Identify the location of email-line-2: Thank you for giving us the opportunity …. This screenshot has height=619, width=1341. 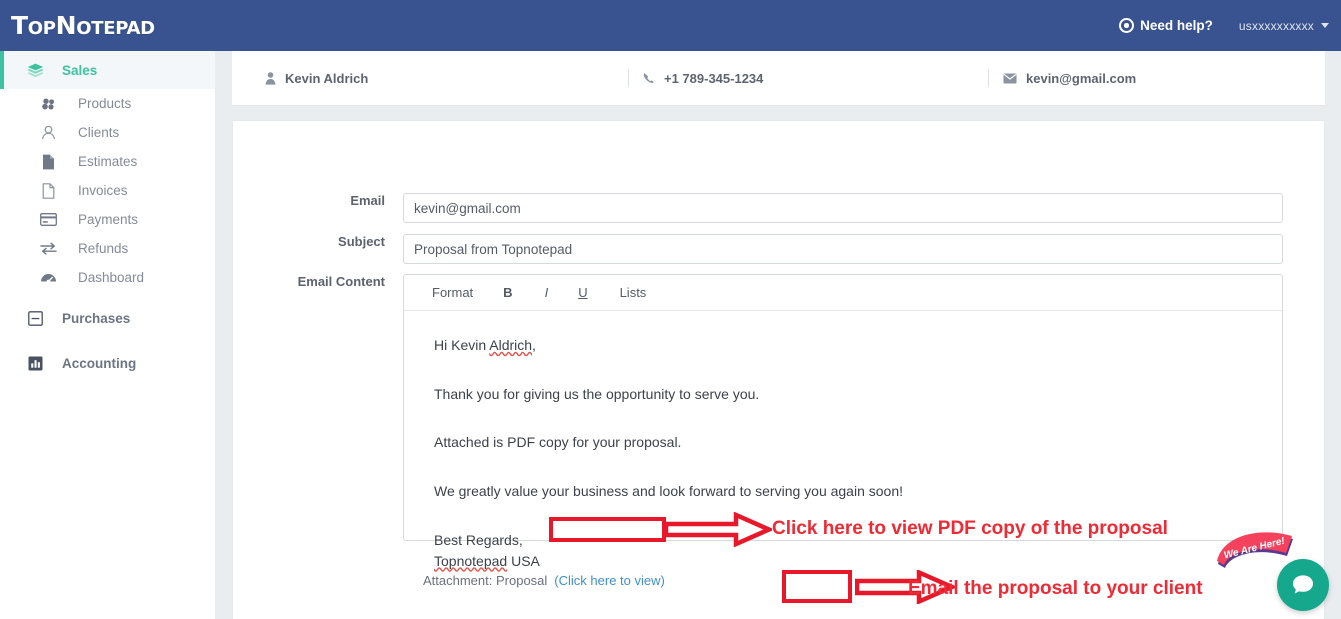
(597, 393).